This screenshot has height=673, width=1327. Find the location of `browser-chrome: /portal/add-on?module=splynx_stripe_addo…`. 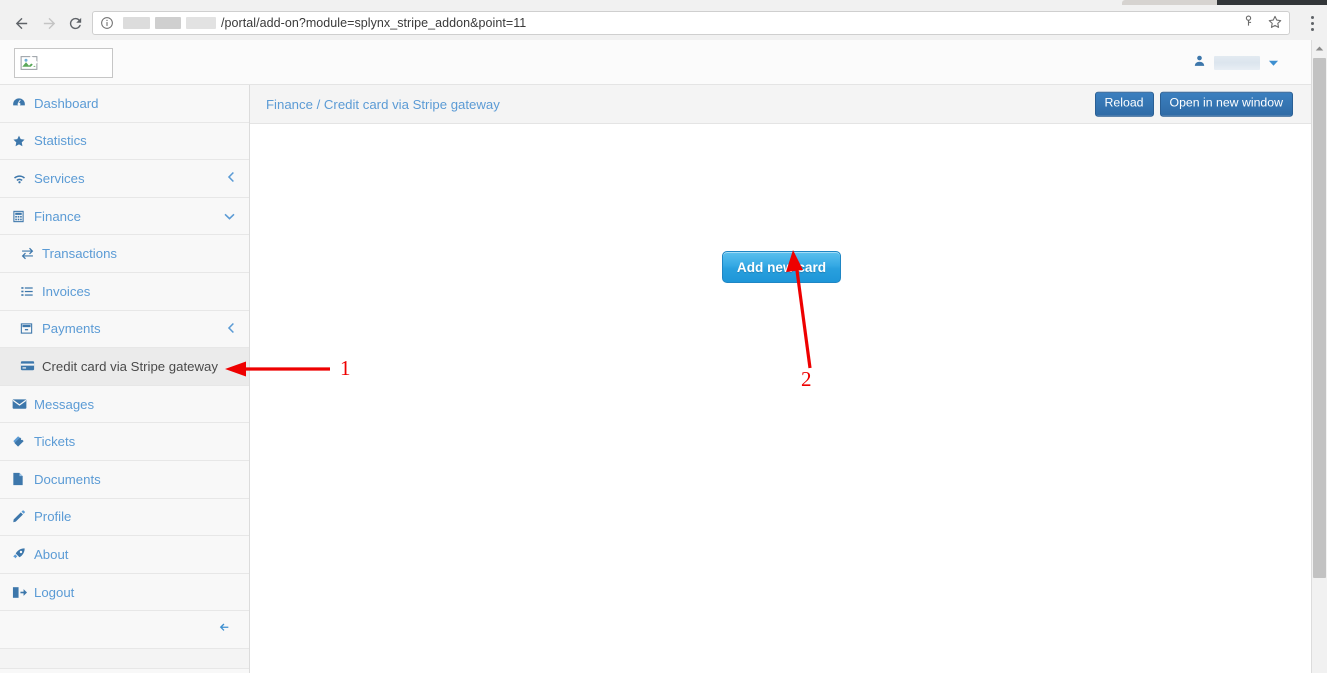

browser-chrome: /portal/add-on?module=splynx_stripe_addo… is located at coordinates (663, 20).